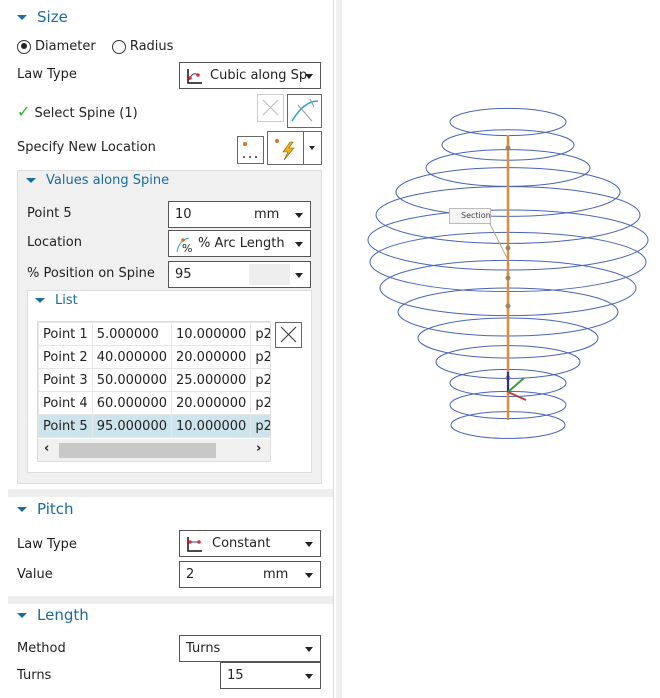 Image resolution: width=660 pixels, height=698 pixels. Describe the element at coordinates (47, 544) in the screenshot. I see `pitch-law-type-label: Law Type` at that location.